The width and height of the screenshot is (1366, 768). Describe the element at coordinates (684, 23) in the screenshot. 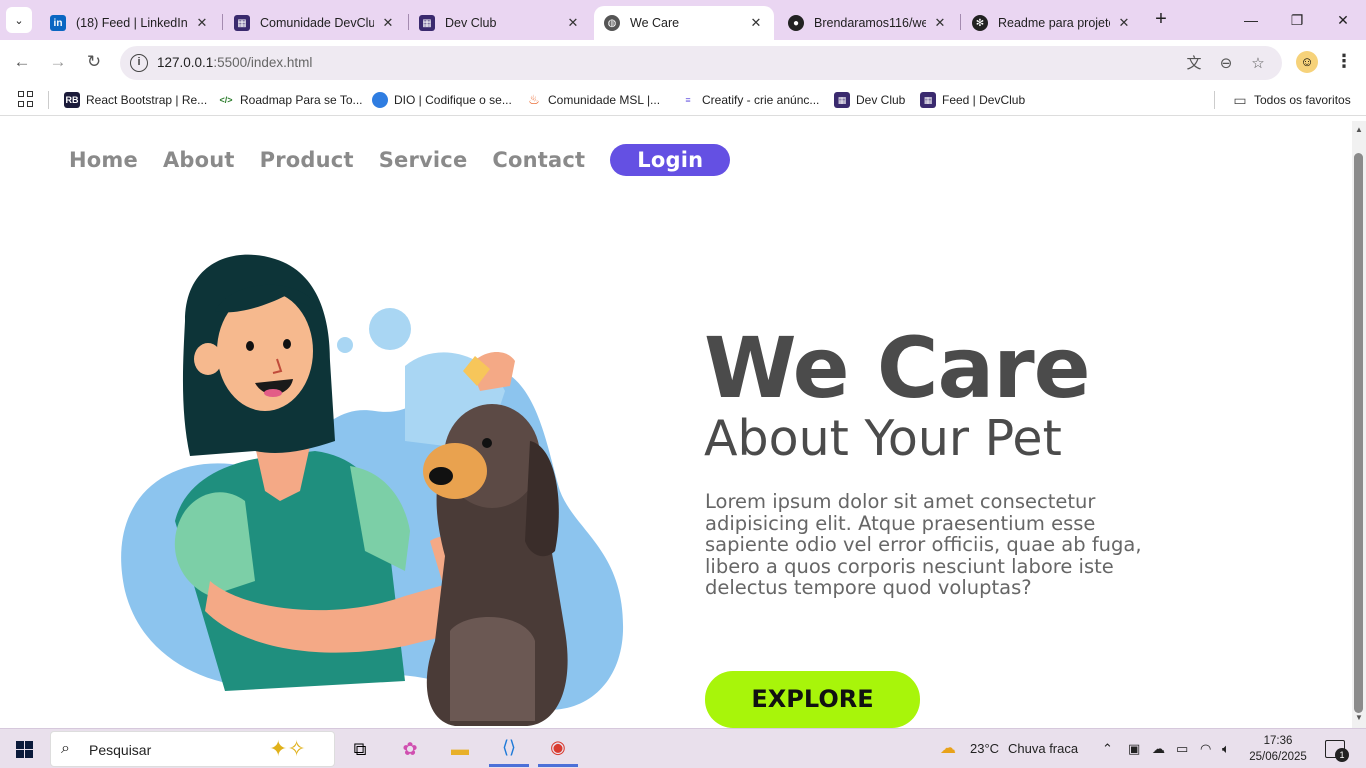

I see `tab-we-care: ◍ We Care ✕` at that location.